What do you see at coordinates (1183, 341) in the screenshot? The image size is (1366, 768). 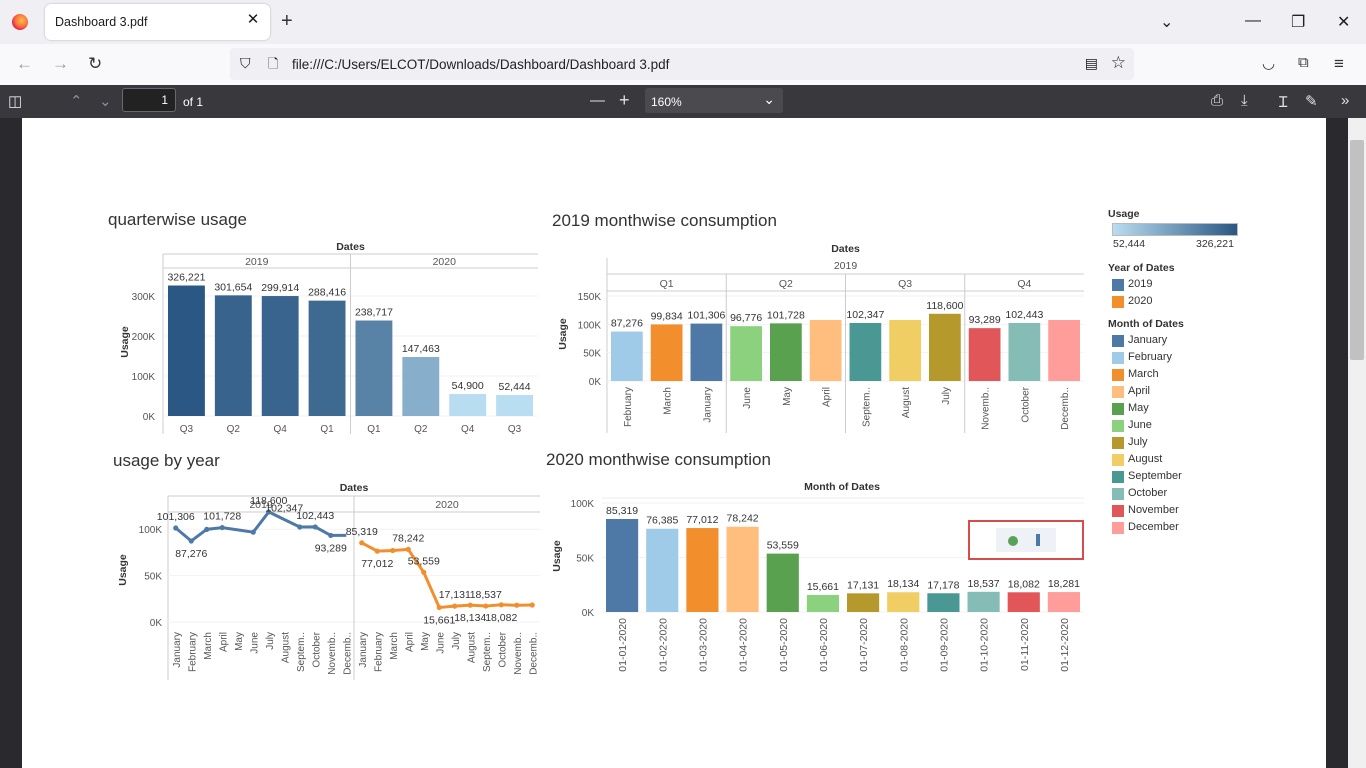 I see `month-legend-item: January` at bounding box center [1183, 341].